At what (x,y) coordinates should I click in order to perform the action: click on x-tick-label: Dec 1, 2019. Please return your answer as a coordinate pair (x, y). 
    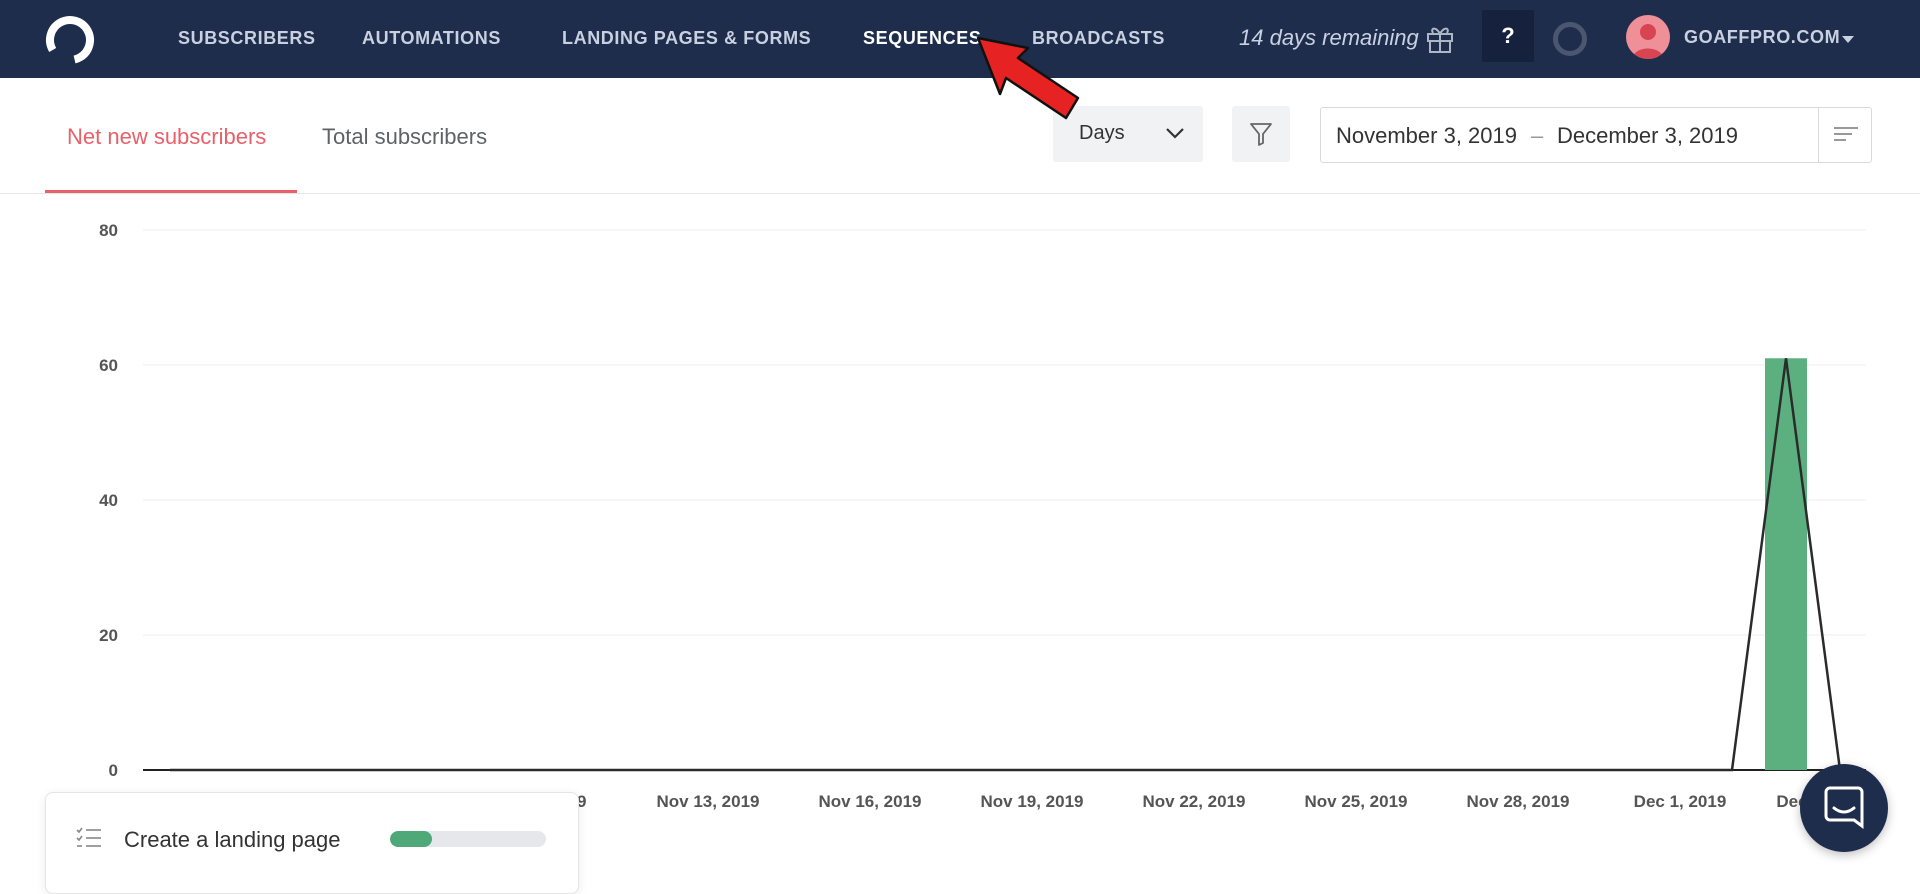
    Looking at the image, I should click on (1680, 801).